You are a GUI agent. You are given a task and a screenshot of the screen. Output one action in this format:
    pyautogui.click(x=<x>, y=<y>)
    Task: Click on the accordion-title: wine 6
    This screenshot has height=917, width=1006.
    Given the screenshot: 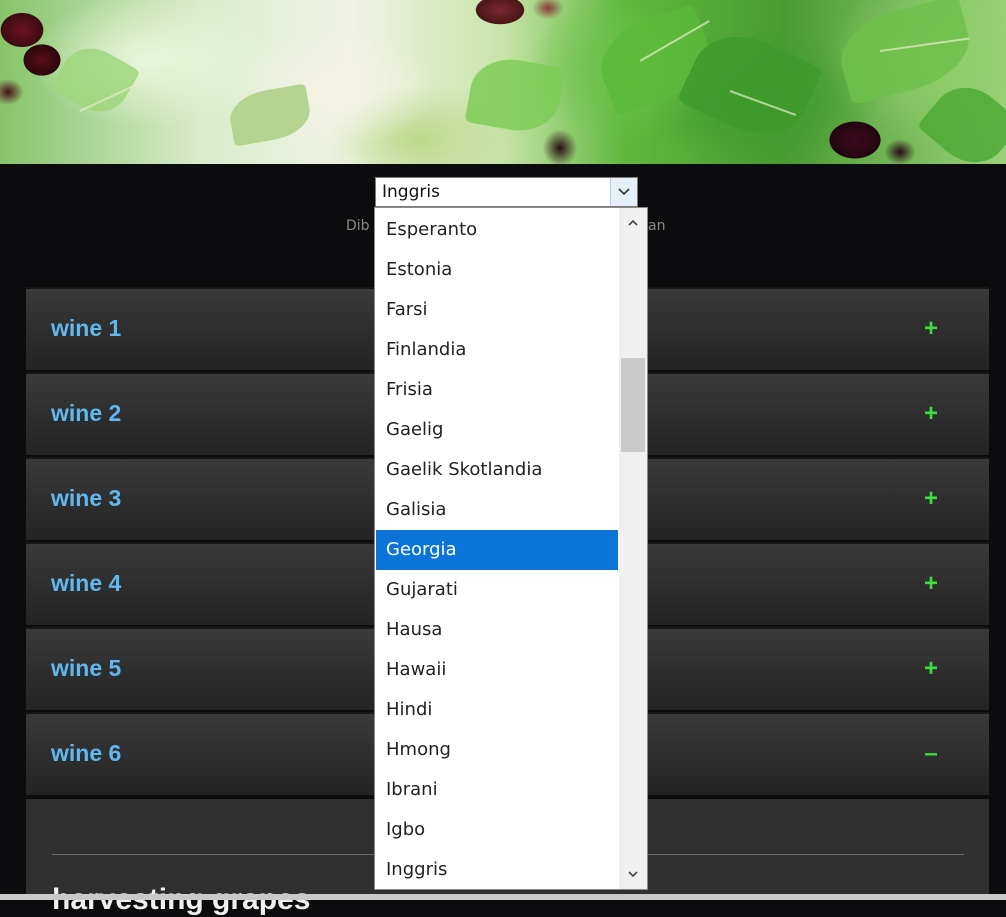 What is the action you would take?
    pyautogui.click(x=86, y=753)
    